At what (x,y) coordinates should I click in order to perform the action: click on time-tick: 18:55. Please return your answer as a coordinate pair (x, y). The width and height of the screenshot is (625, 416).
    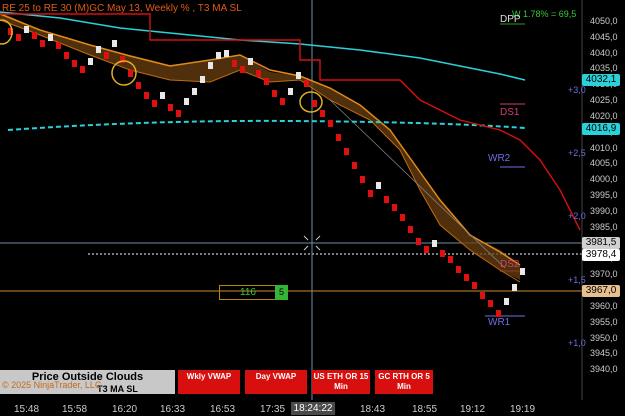
    Looking at the image, I should click on (425, 409).